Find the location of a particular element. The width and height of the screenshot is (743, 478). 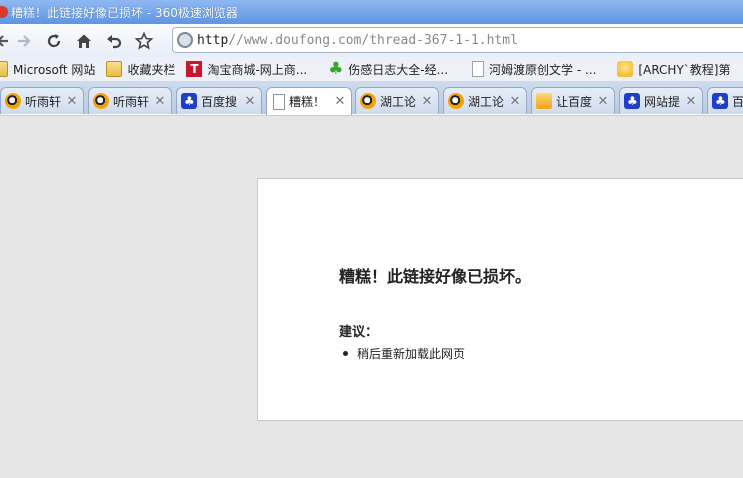

forward-button is located at coordinates (24, 41).